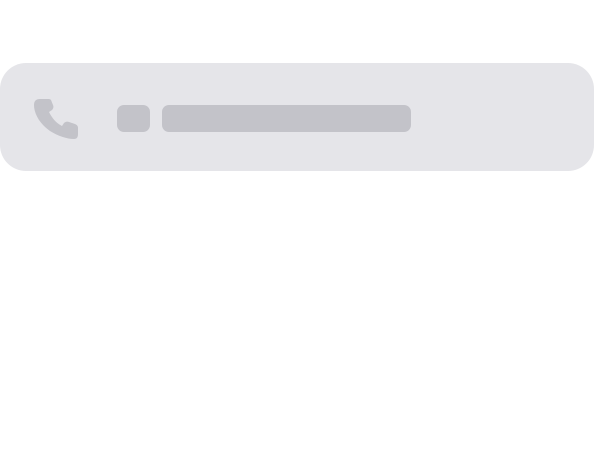  Describe the element at coordinates (56, 118) in the screenshot. I see `phone-icon` at that location.